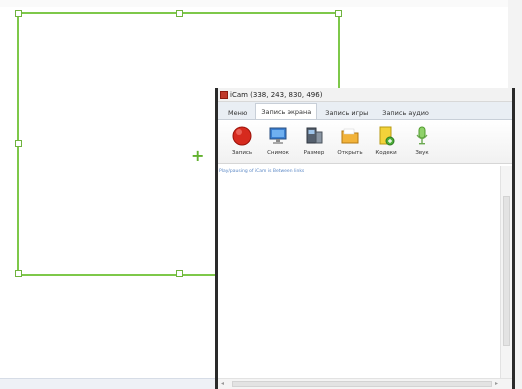 Image resolution: width=522 pixels, height=389 pixels. Describe the element at coordinates (422, 153) in the screenshot. I see `sound-button-label: Звук` at that location.